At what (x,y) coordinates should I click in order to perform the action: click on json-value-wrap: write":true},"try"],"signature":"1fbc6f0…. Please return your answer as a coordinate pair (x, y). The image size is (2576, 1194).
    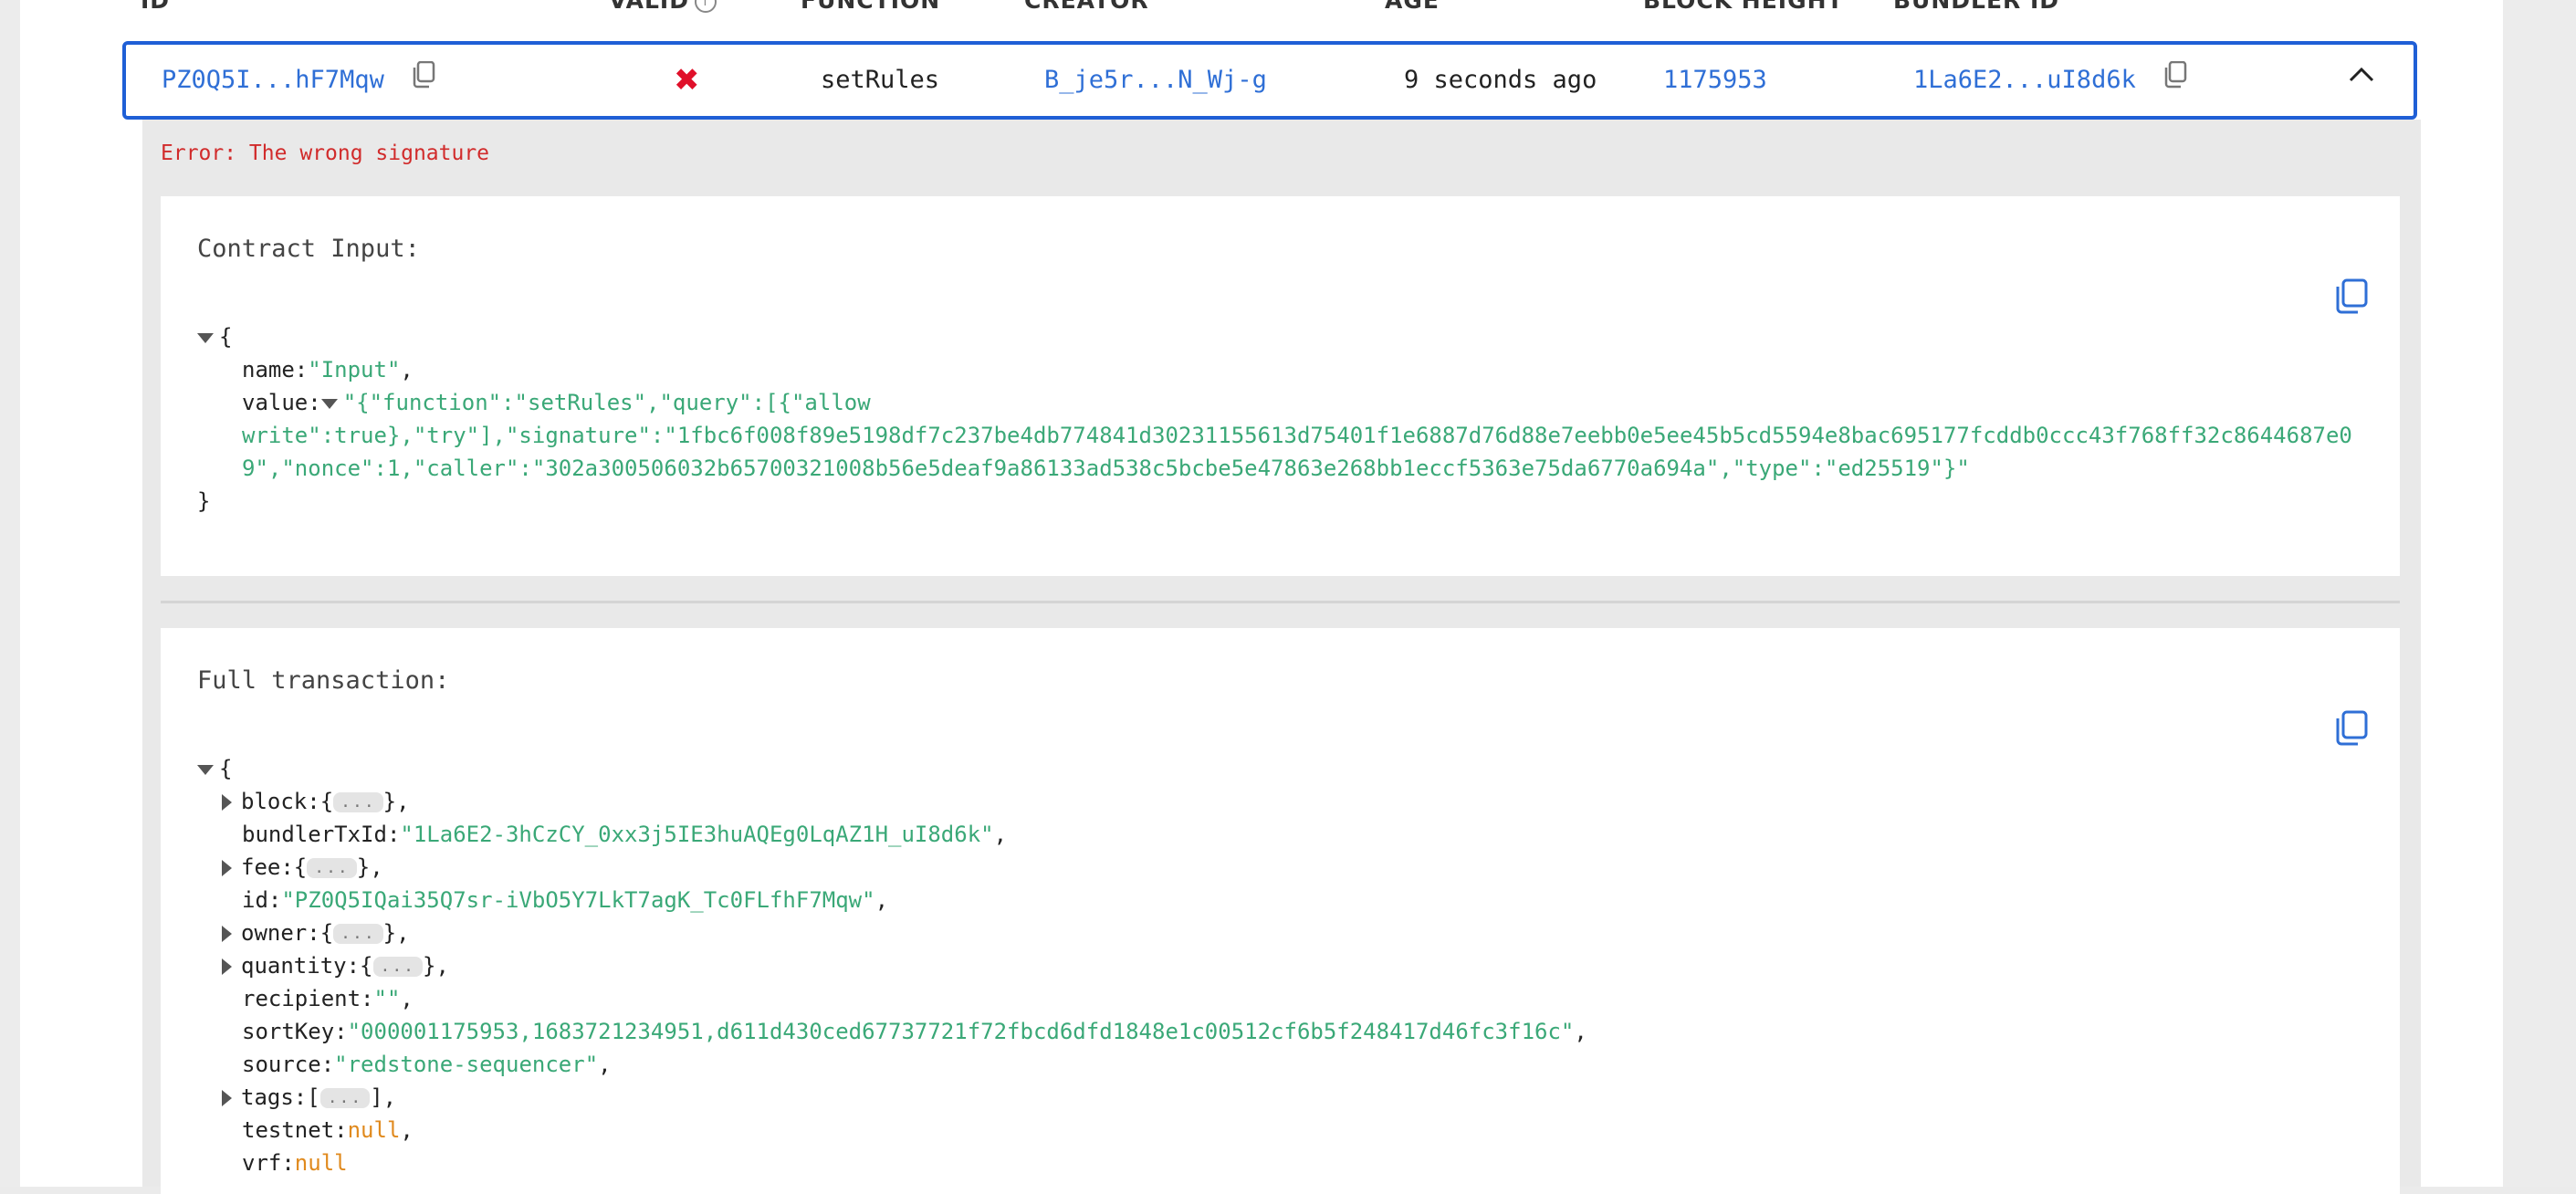
    Looking at the image, I should click on (1297, 436).